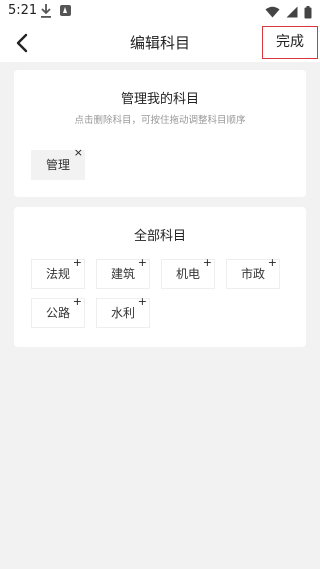 This screenshot has height=569, width=320. I want to click on status-time: 5:21, so click(23, 10).